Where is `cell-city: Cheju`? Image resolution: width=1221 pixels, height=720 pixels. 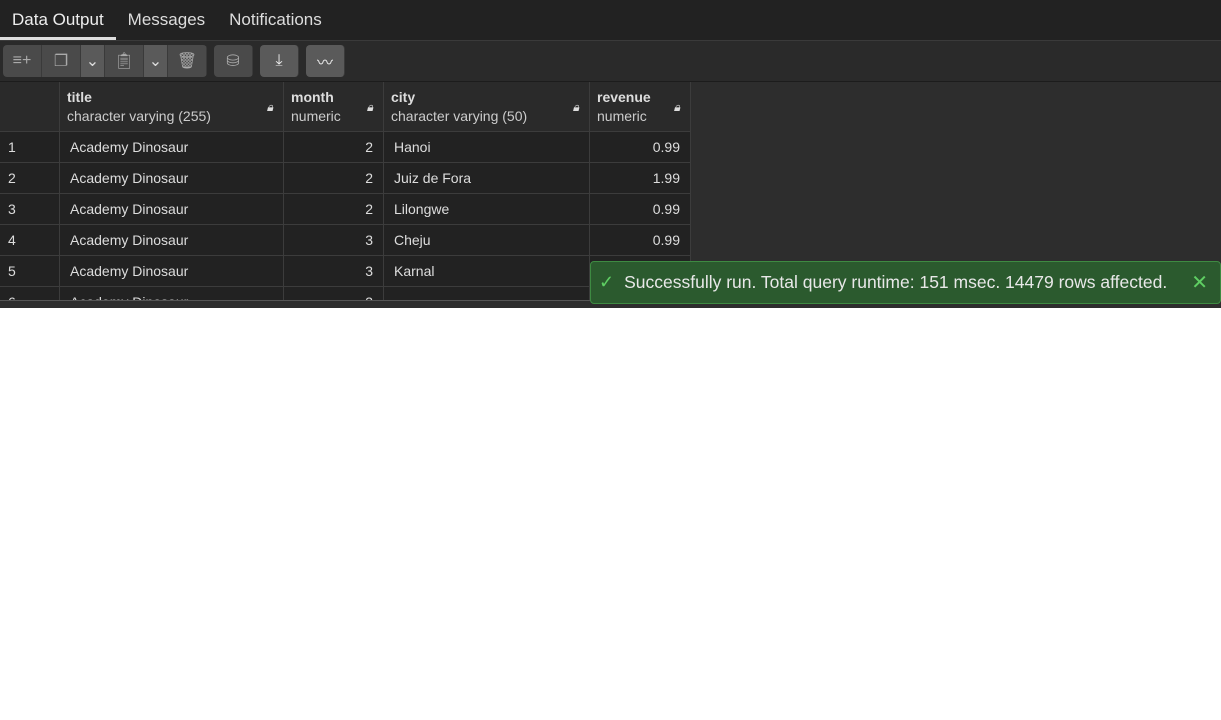 cell-city: Cheju is located at coordinates (487, 240).